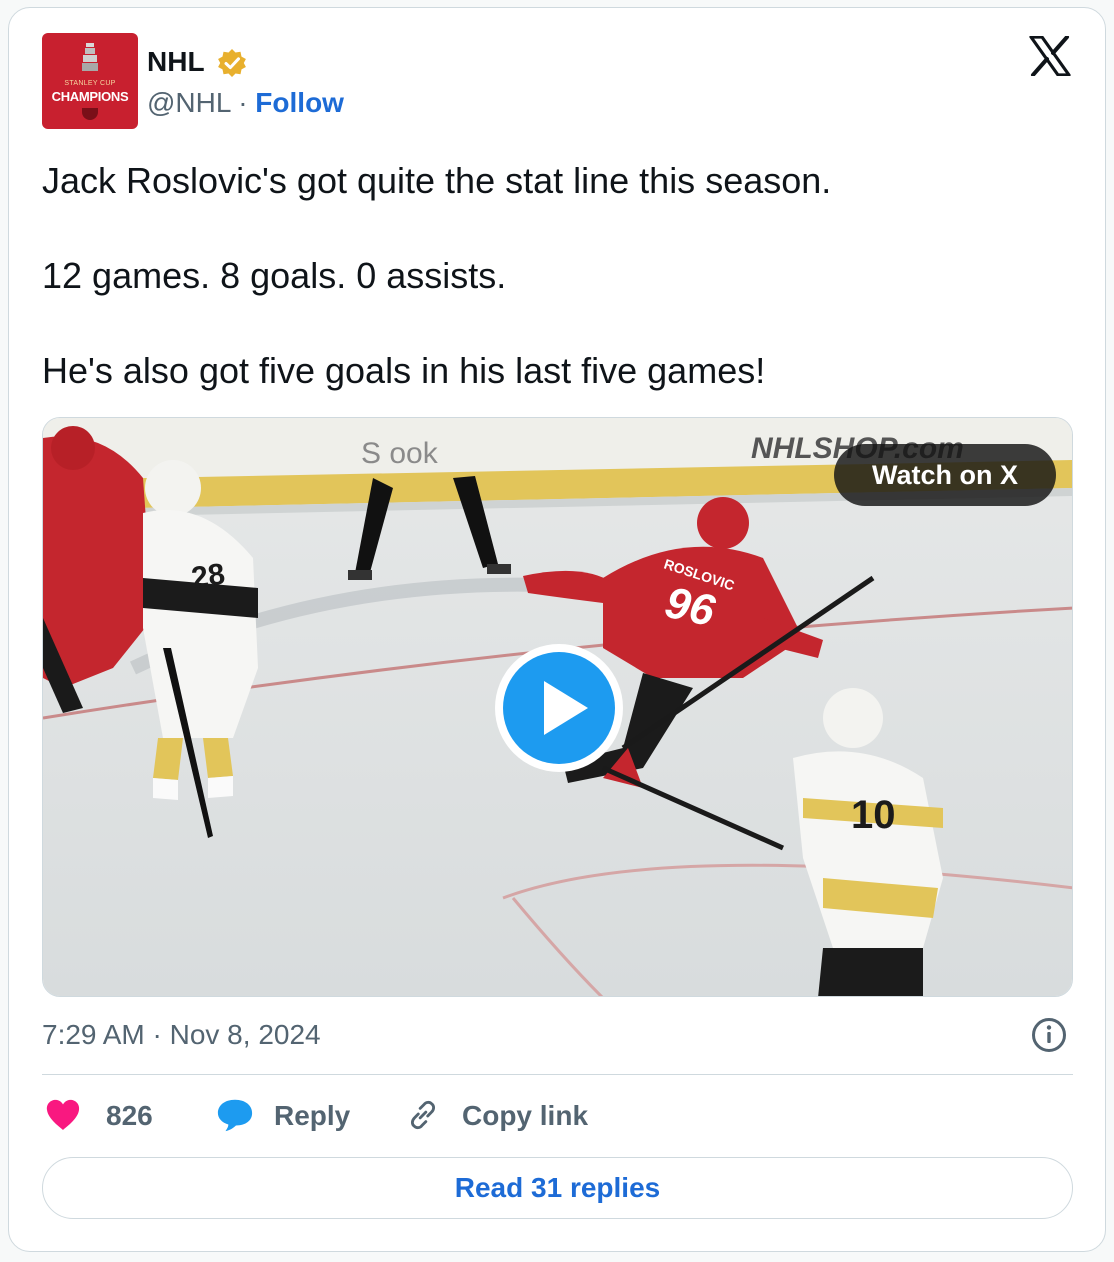 The width and height of the screenshot is (1114, 1262). Describe the element at coordinates (90, 114) in the screenshot. I see `team-crest-icon` at that location.